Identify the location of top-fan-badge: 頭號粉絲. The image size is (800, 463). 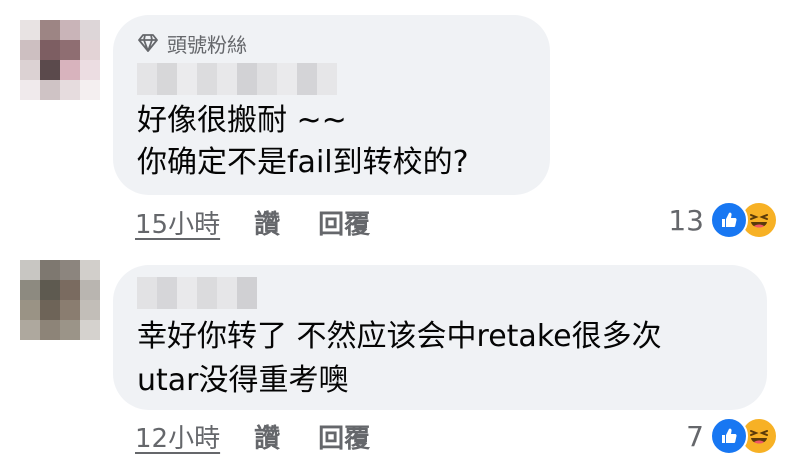
(192, 44).